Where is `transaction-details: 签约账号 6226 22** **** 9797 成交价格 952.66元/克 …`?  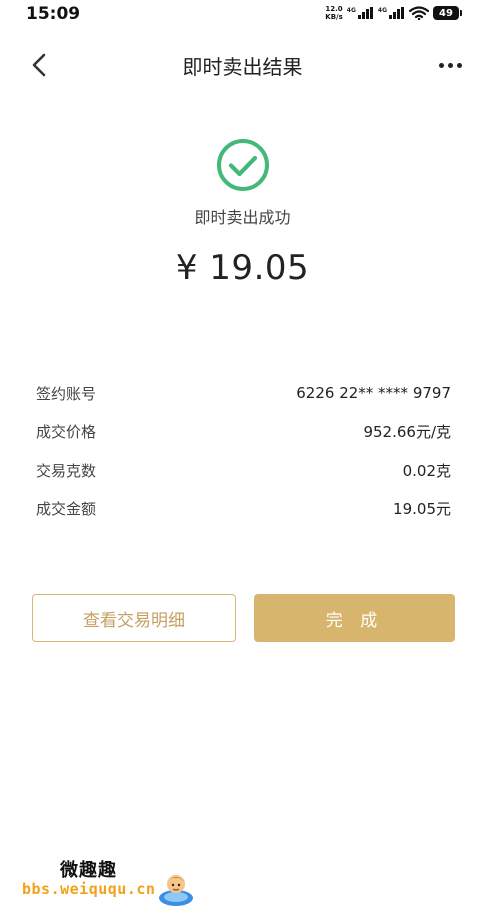
transaction-details: 签约账号 6226 22** **** 9797 成交价格 952.66元/克 … is located at coordinates (243, 451).